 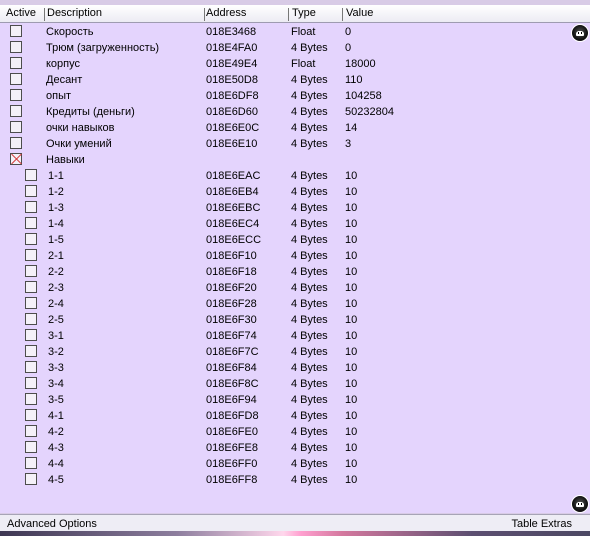 What do you see at coordinates (226, 13) in the screenshot?
I see `header-address: Address` at bounding box center [226, 13].